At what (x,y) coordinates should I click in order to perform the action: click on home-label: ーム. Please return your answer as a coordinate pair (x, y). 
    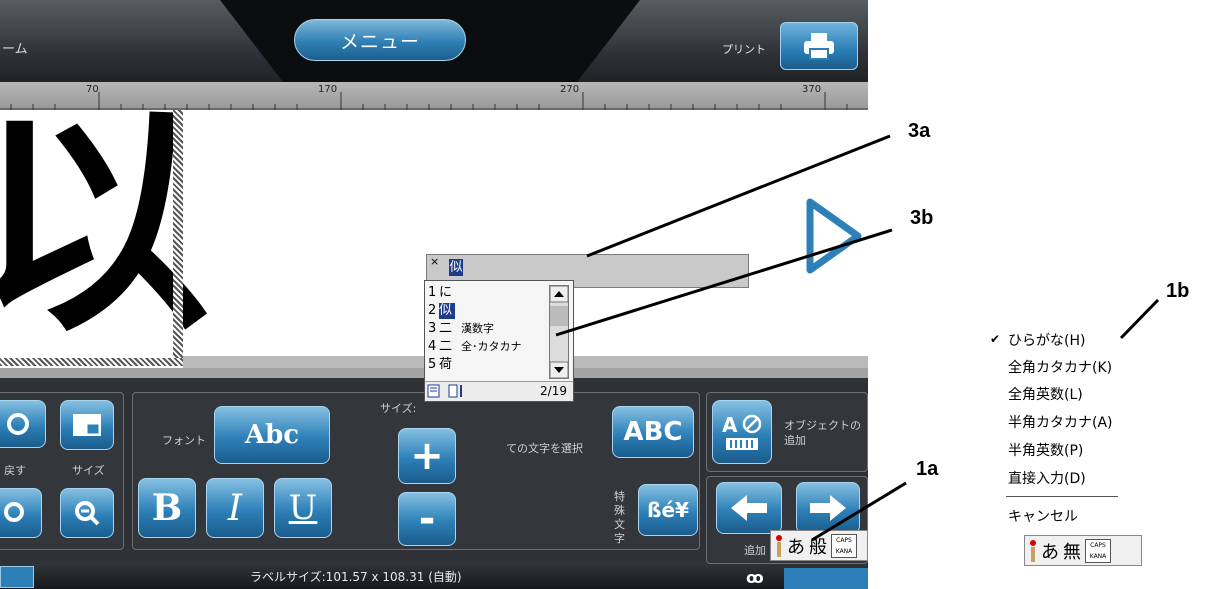
    Looking at the image, I should click on (15, 47).